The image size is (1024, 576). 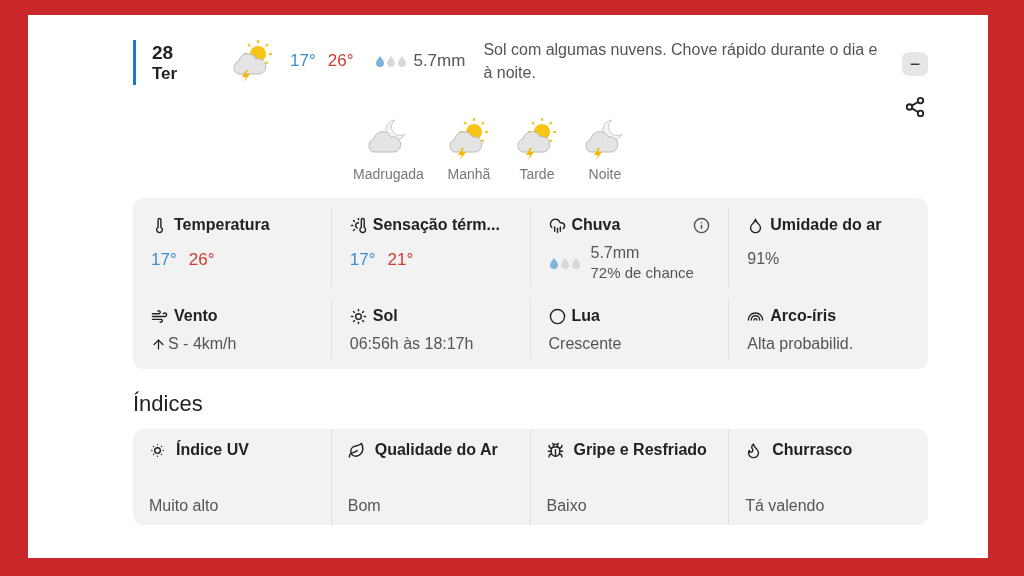 I want to click on detail-title: Temperatura, so click(x=222, y=225).